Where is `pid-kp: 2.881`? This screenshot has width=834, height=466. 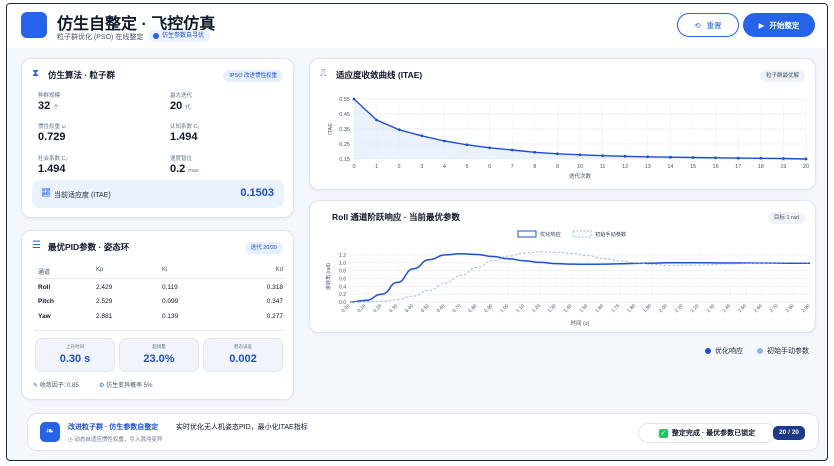
pid-kp: 2.881 is located at coordinates (104, 316).